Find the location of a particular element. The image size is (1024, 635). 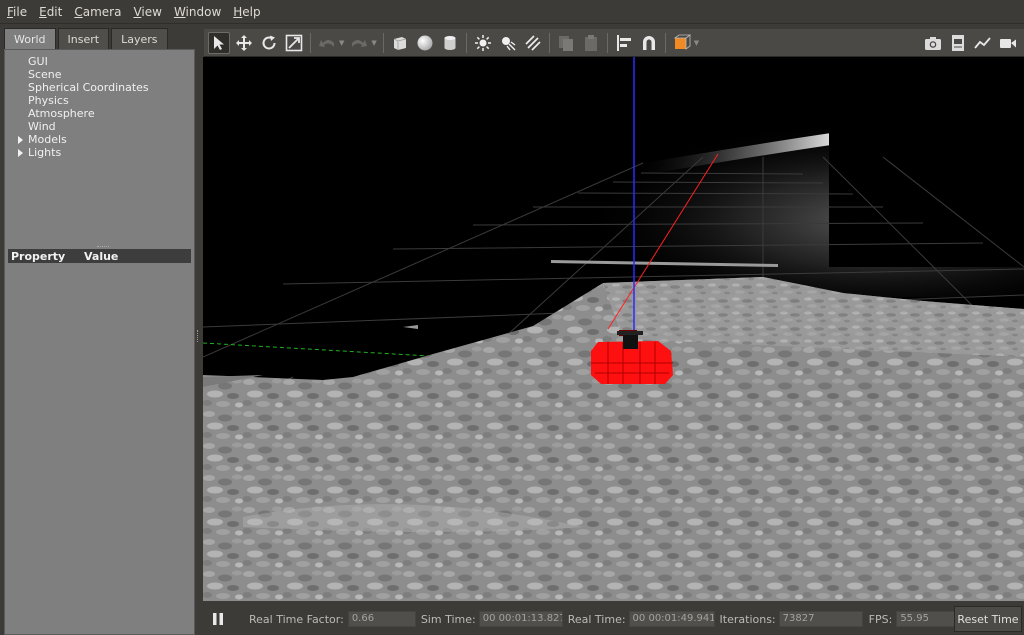

tree-item-label: Lights is located at coordinates (45, 152).